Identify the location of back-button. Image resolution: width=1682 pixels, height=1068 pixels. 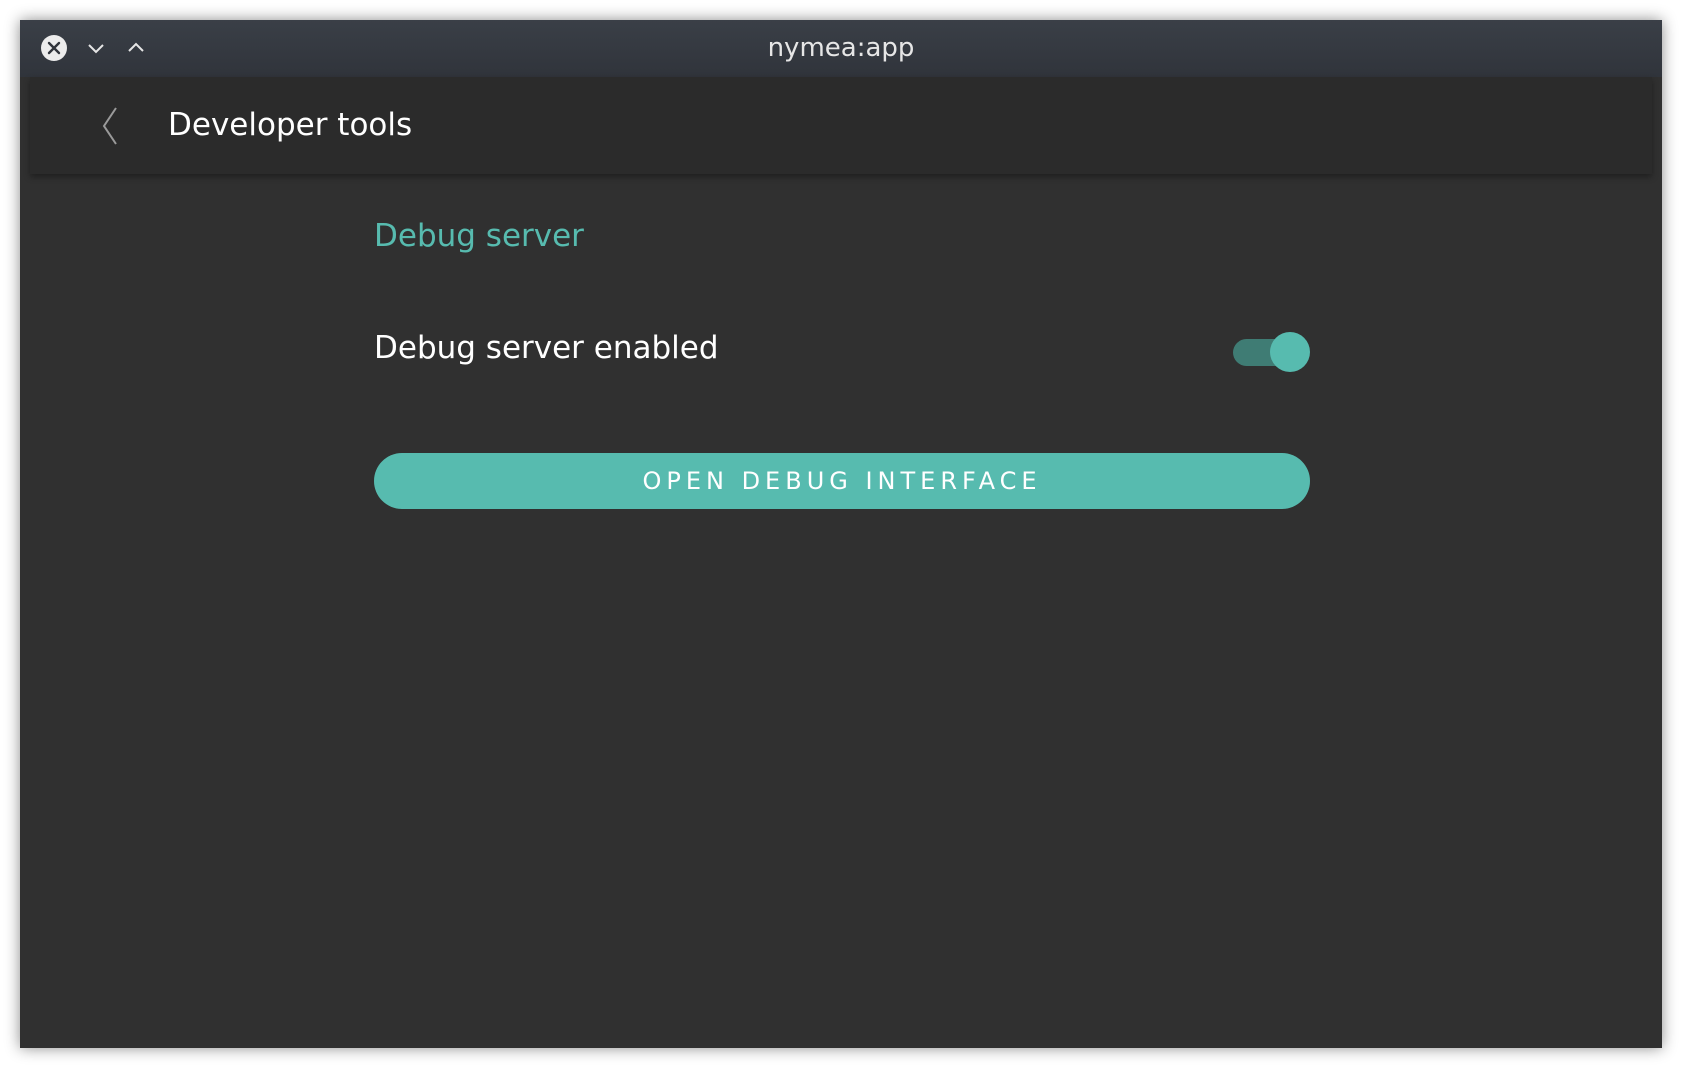
(110, 126).